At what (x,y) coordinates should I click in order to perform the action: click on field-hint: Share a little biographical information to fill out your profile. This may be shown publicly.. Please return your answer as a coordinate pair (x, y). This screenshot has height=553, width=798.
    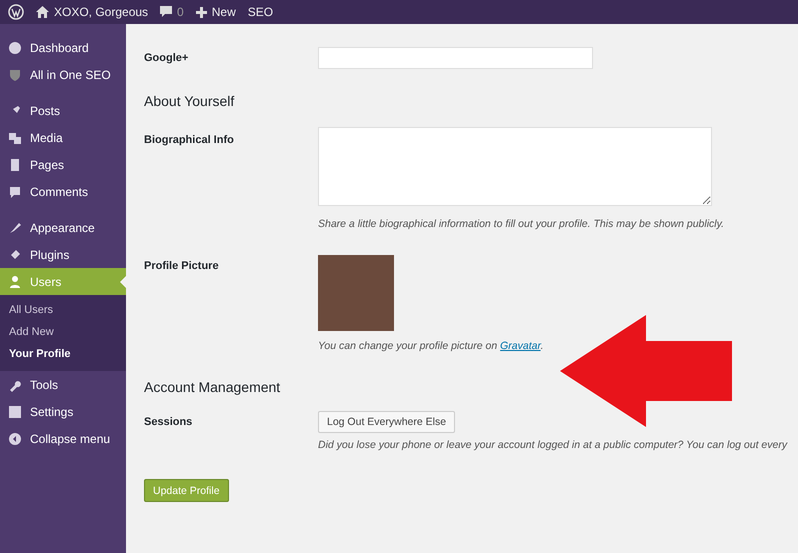
    Looking at the image, I should click on (521, 224).